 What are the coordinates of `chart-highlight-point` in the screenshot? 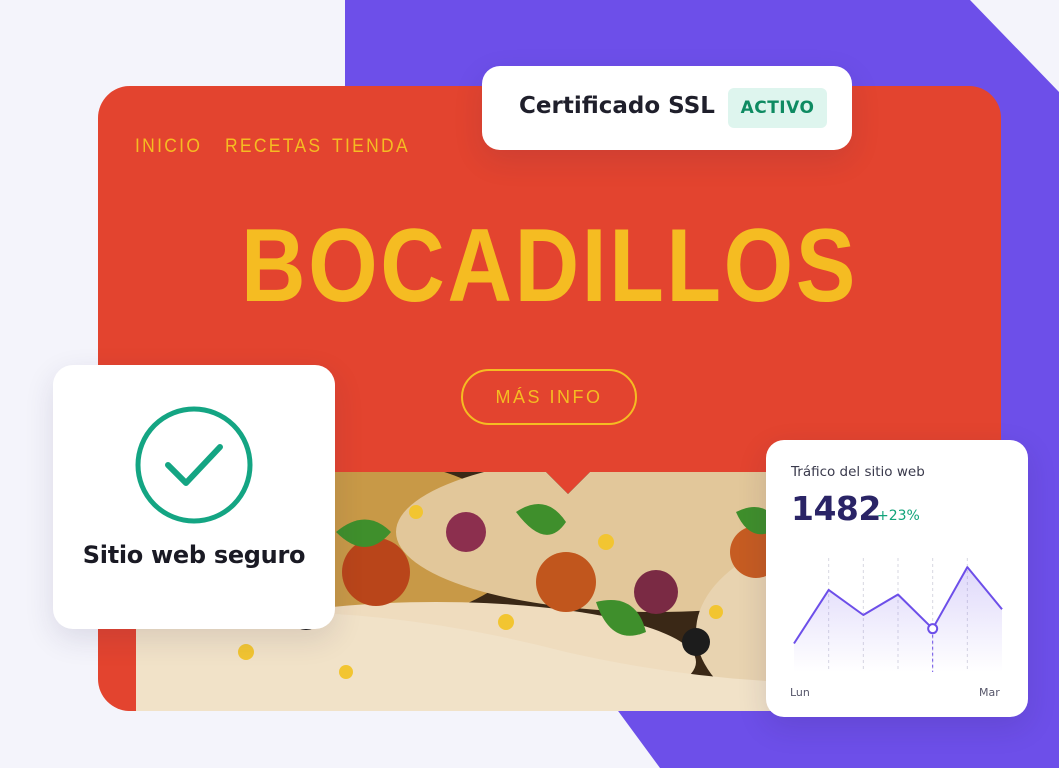 It's located at (933, 629).